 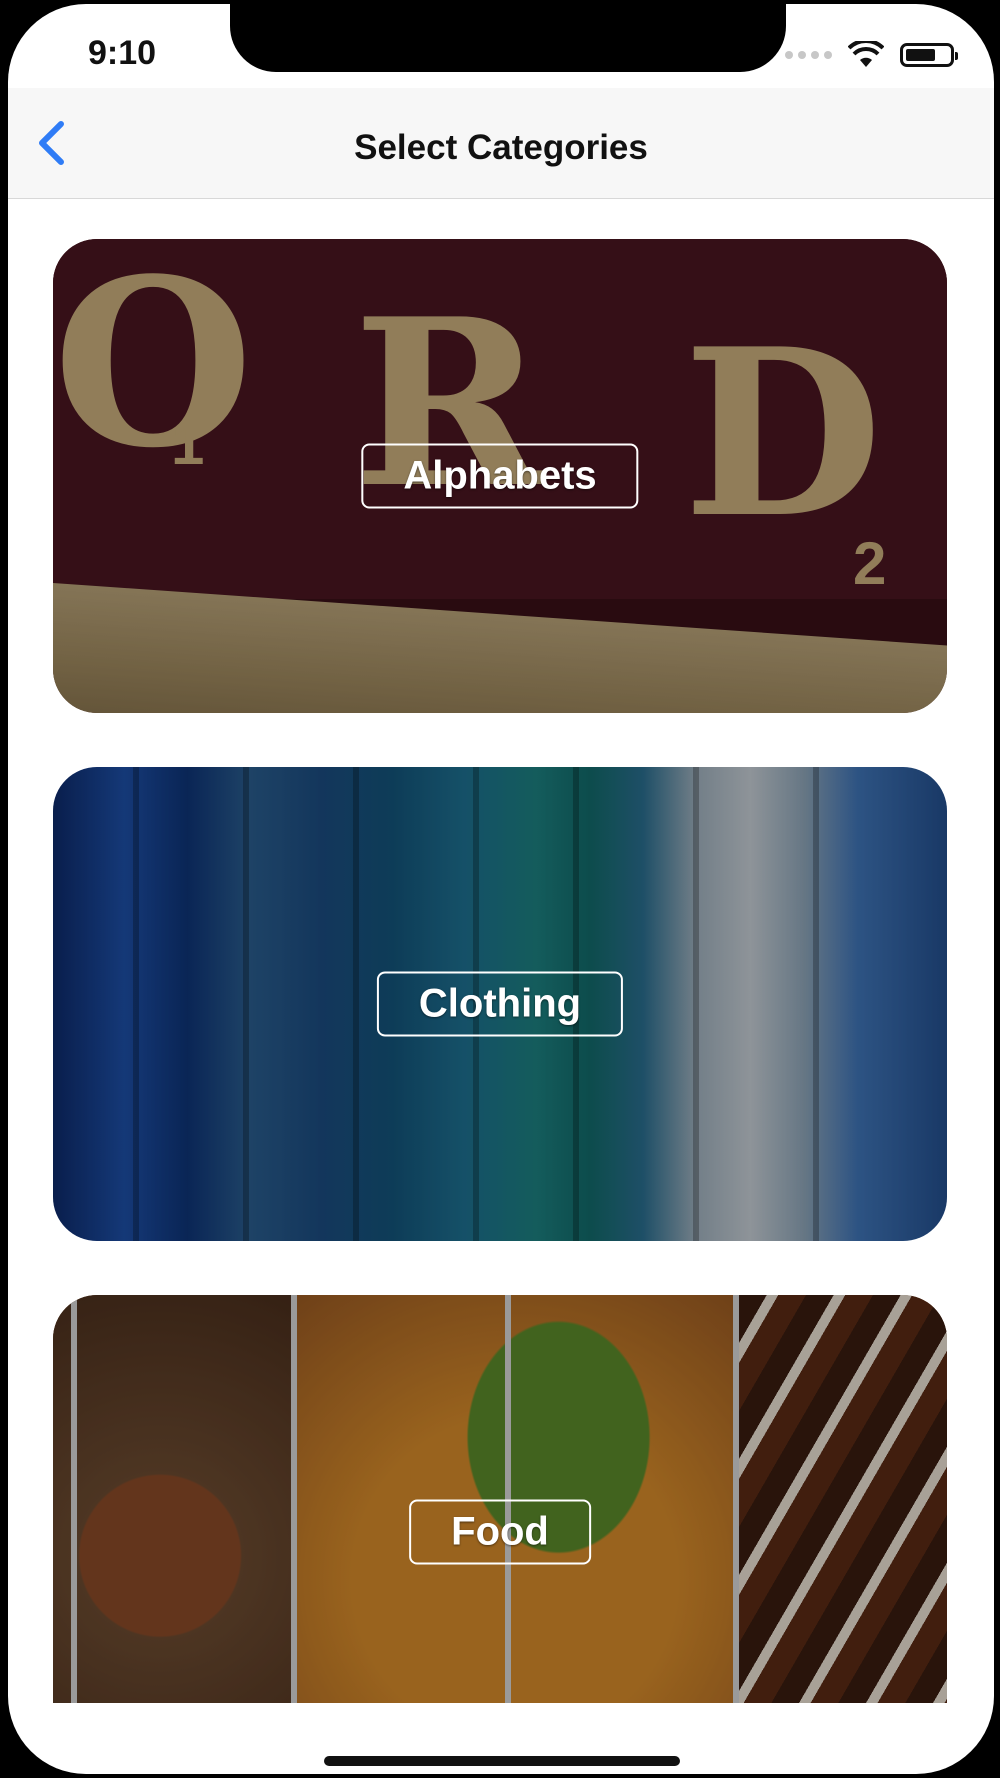 I want to click on wifi-icon, so click(x=866, y=54).